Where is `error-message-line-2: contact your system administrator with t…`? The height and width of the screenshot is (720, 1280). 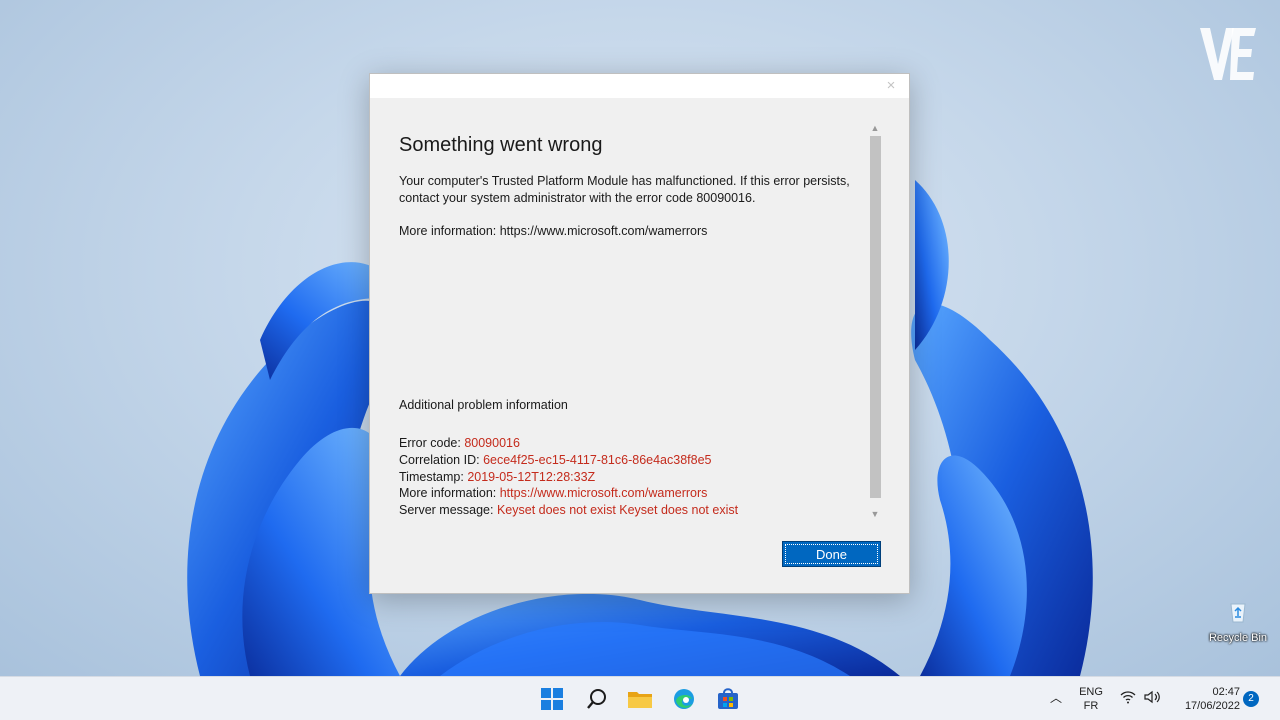
error-message-line-2: contact your system administrator with t… is located at coordinates (577, 198).